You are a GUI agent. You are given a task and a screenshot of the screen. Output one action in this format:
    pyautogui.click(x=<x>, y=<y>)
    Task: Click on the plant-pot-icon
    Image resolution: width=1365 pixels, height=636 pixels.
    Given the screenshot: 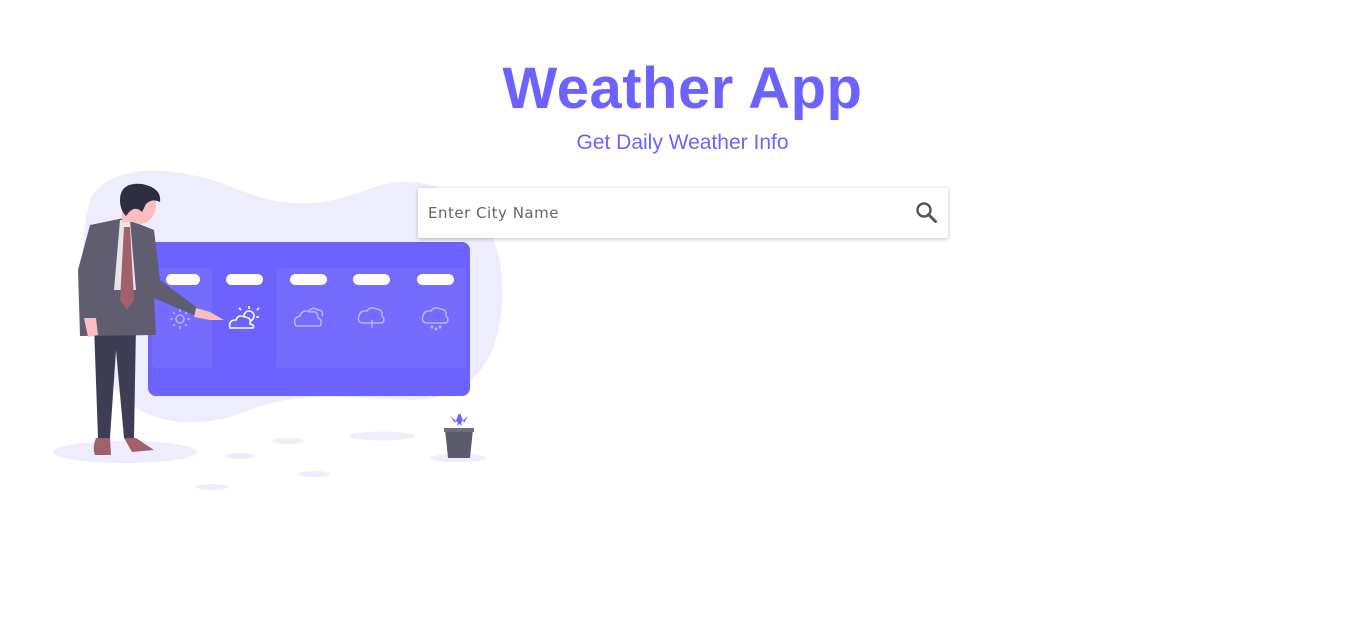 What is the action you would take?
    pyautogui.click(x=459, y=435)
    